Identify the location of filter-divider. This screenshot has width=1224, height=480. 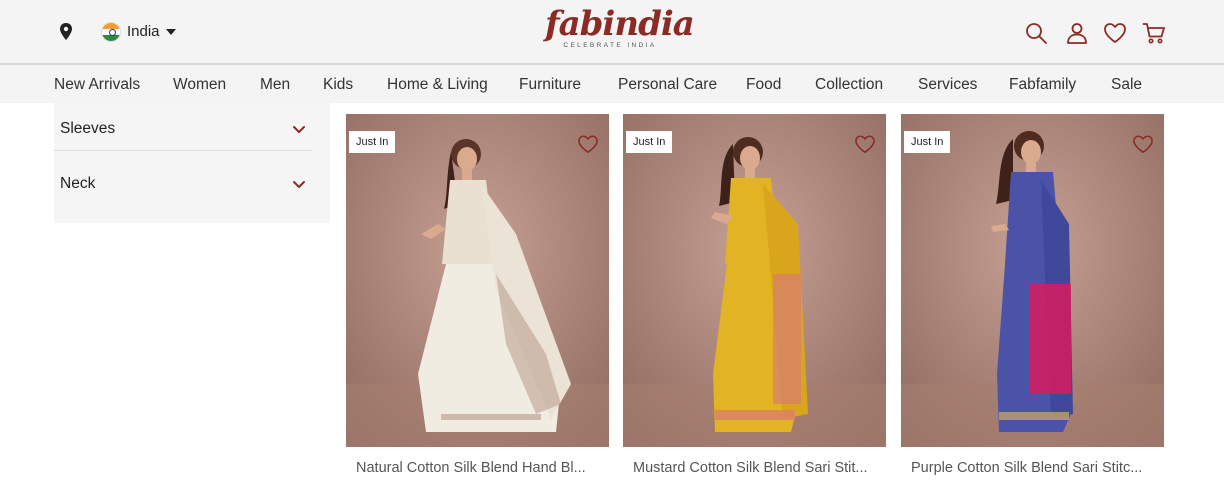
(183, 150).